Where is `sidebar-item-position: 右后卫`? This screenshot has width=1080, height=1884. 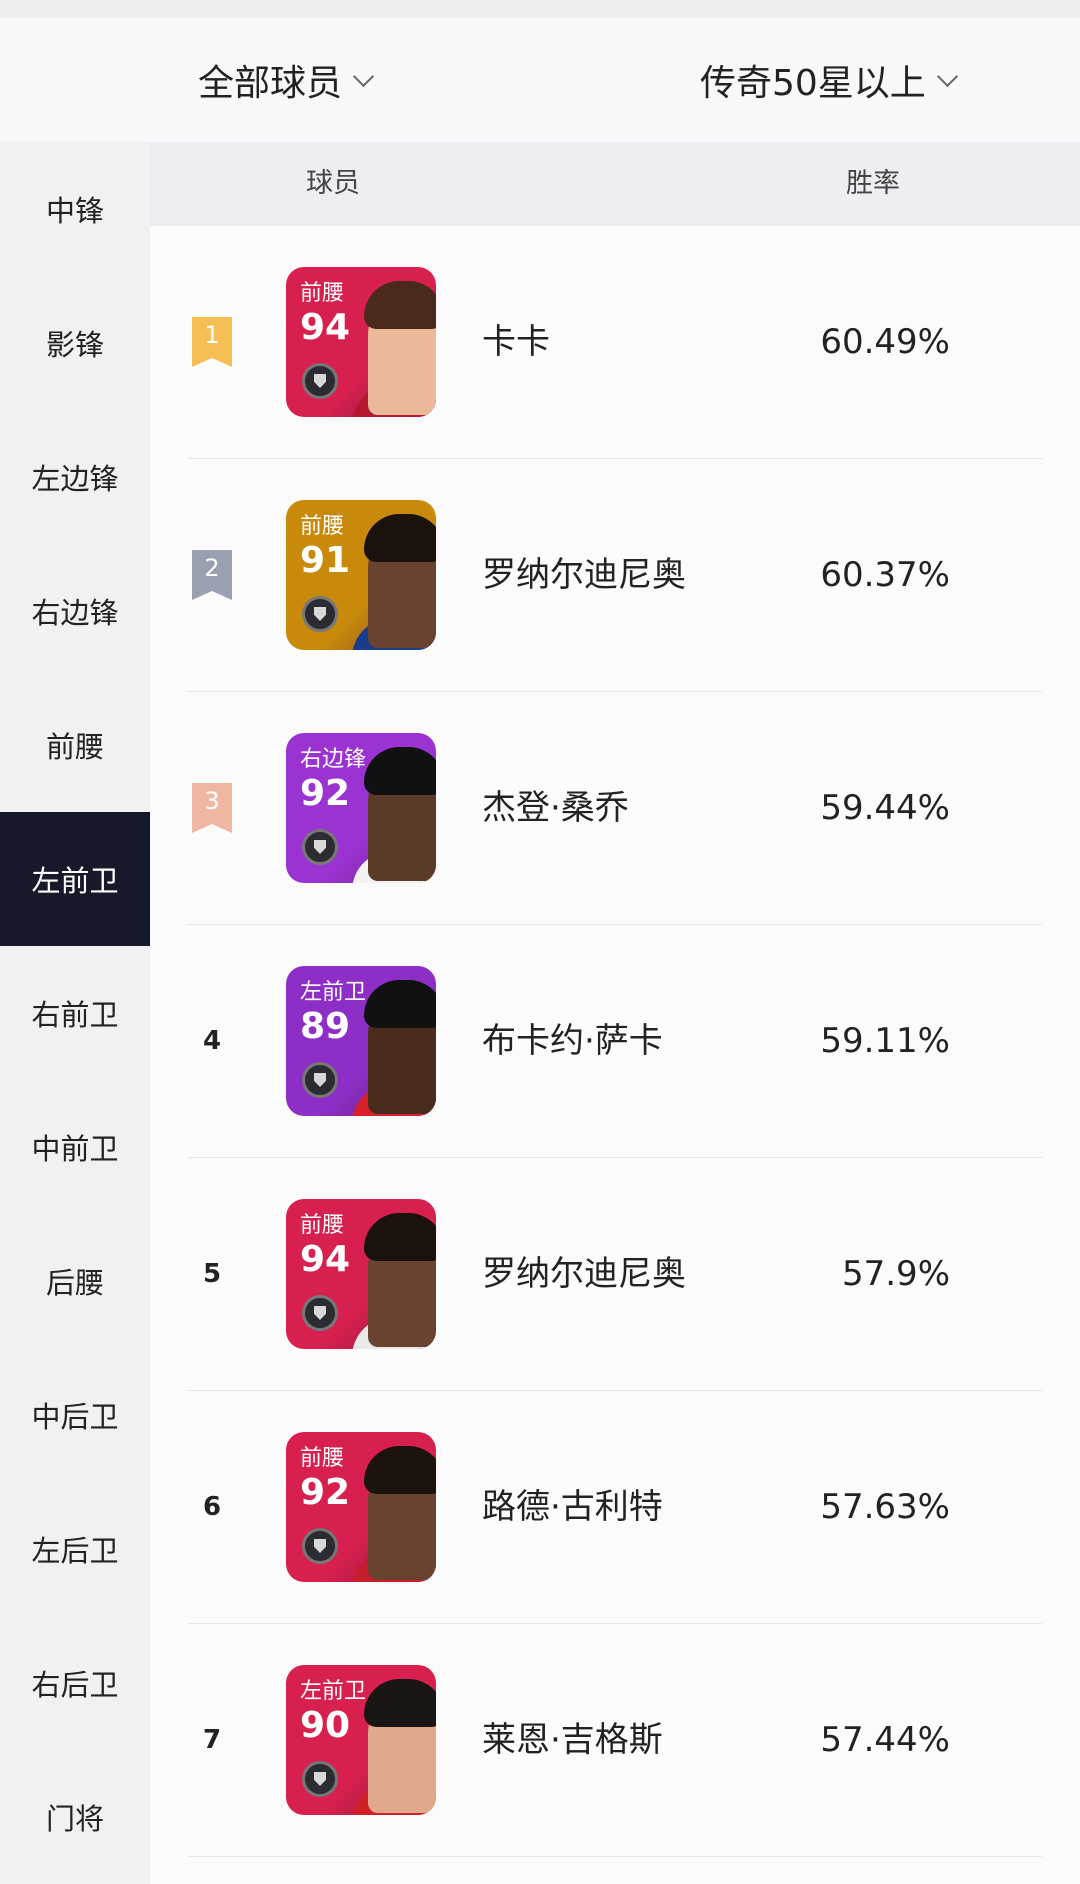
sidebar-item-position: 右后卫 is located at coordinates (75, 1683).